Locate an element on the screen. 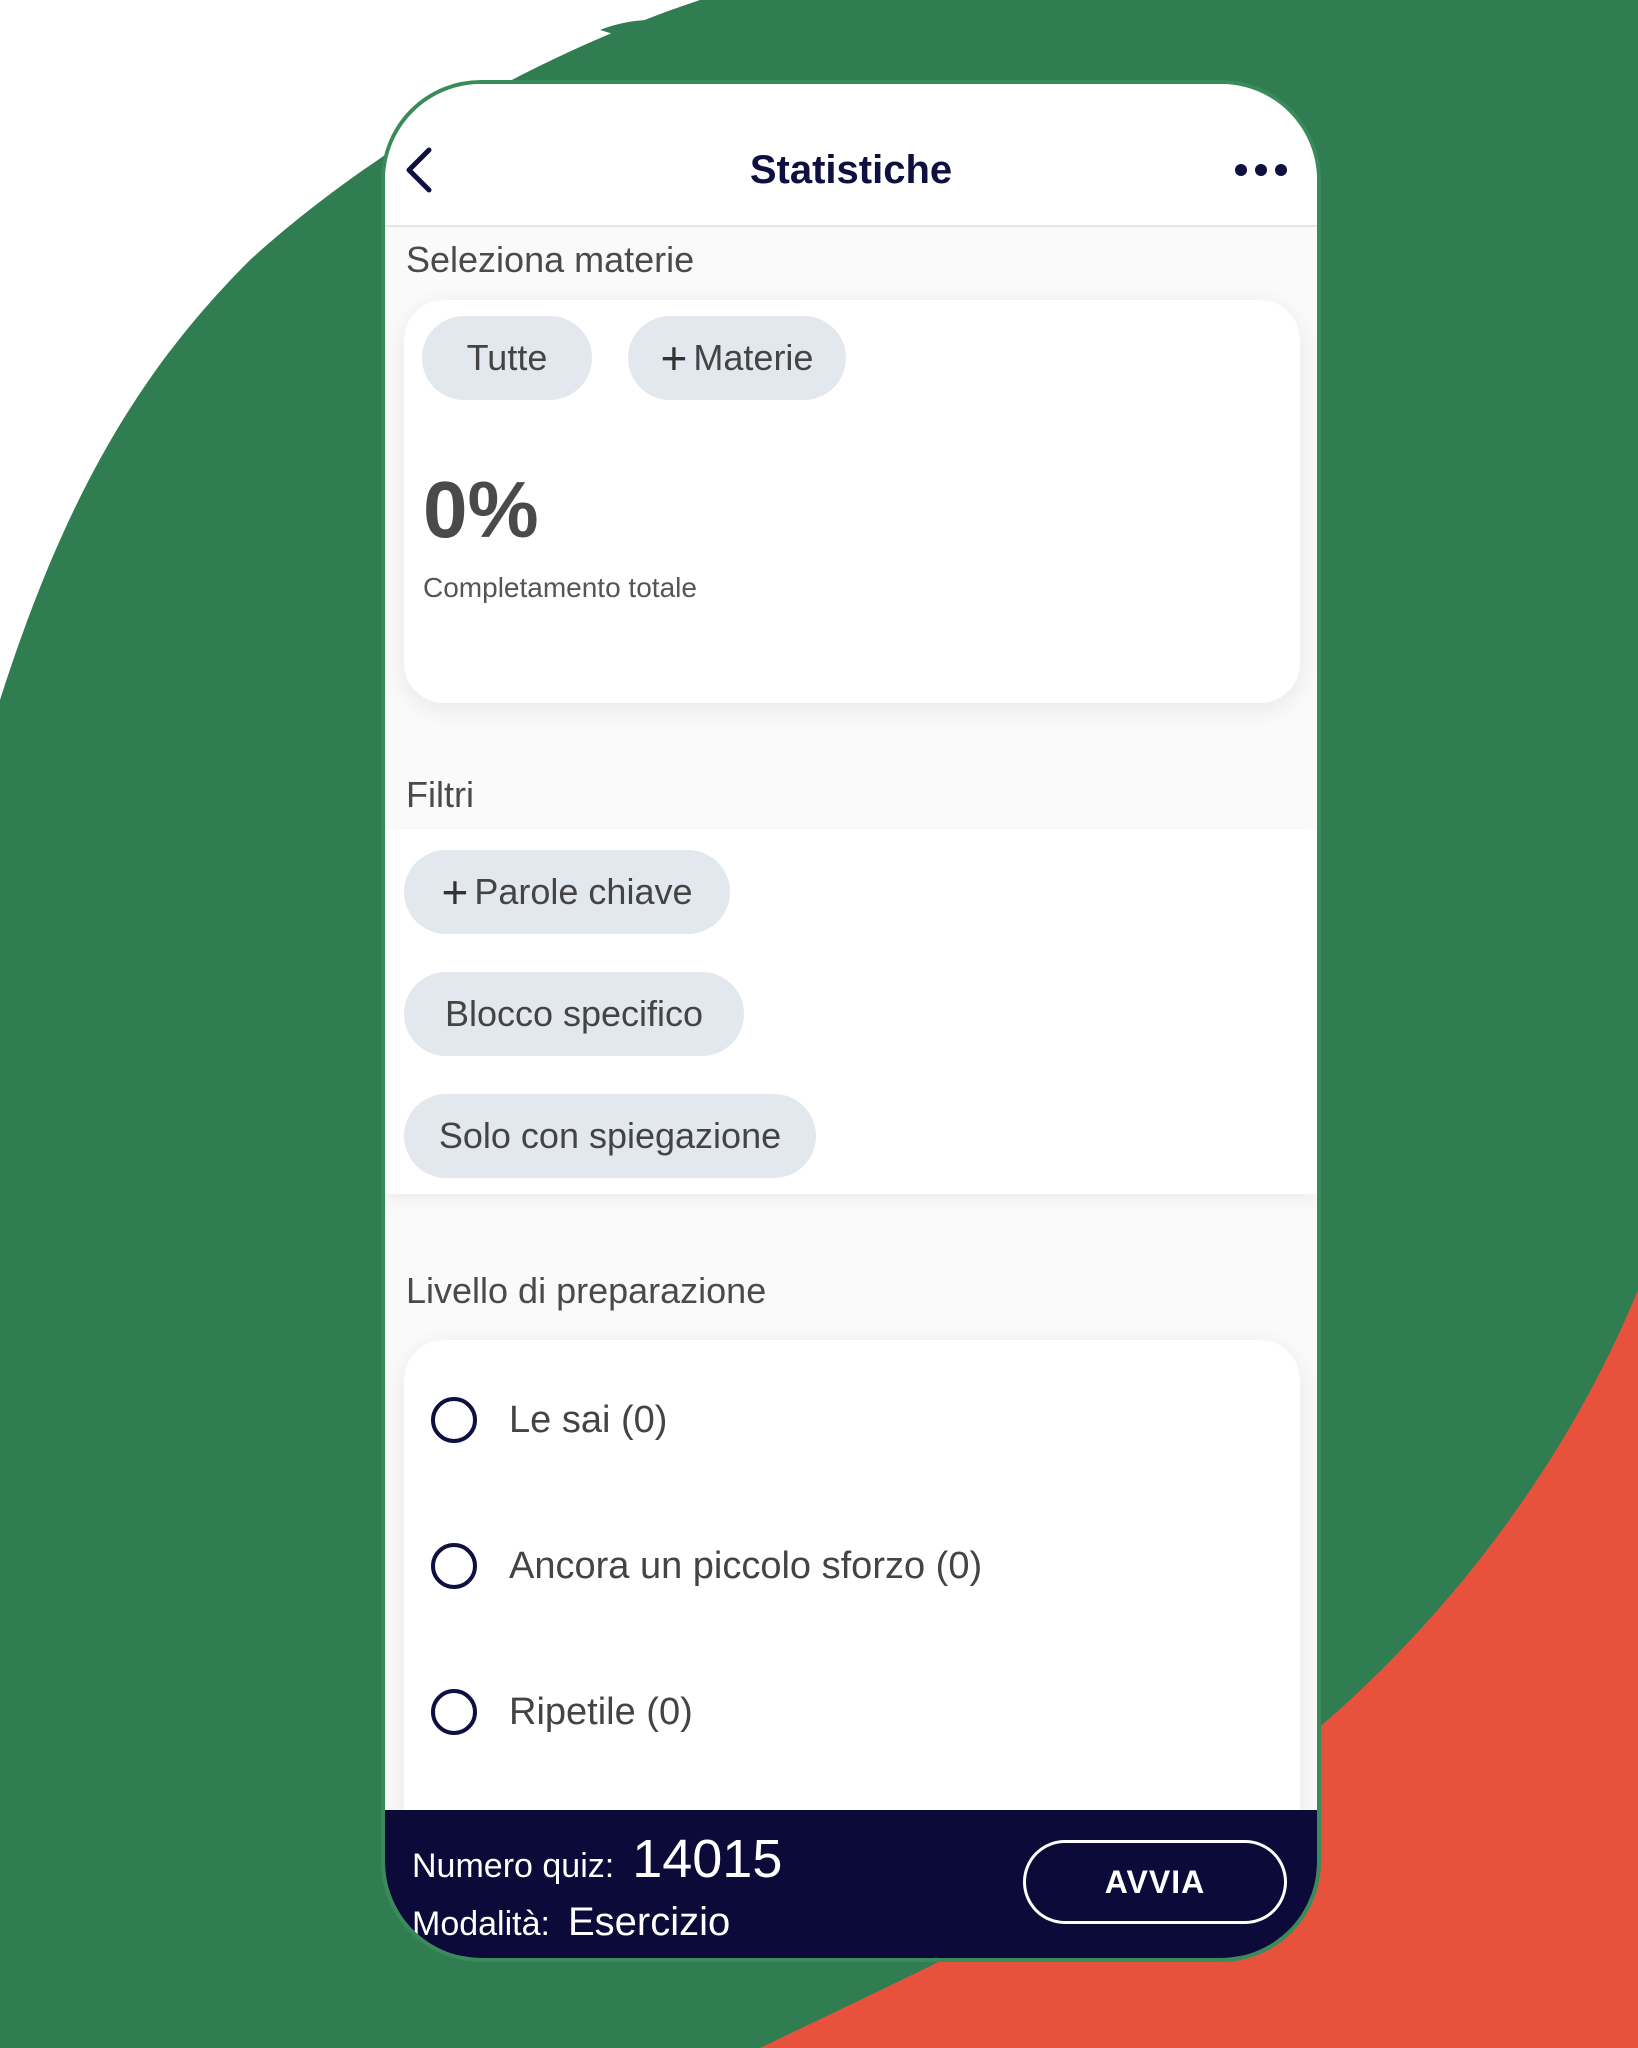 The image size is (1638, 2048). subjects-section-label: Seleziona materie is located at coordinates (550, 259).